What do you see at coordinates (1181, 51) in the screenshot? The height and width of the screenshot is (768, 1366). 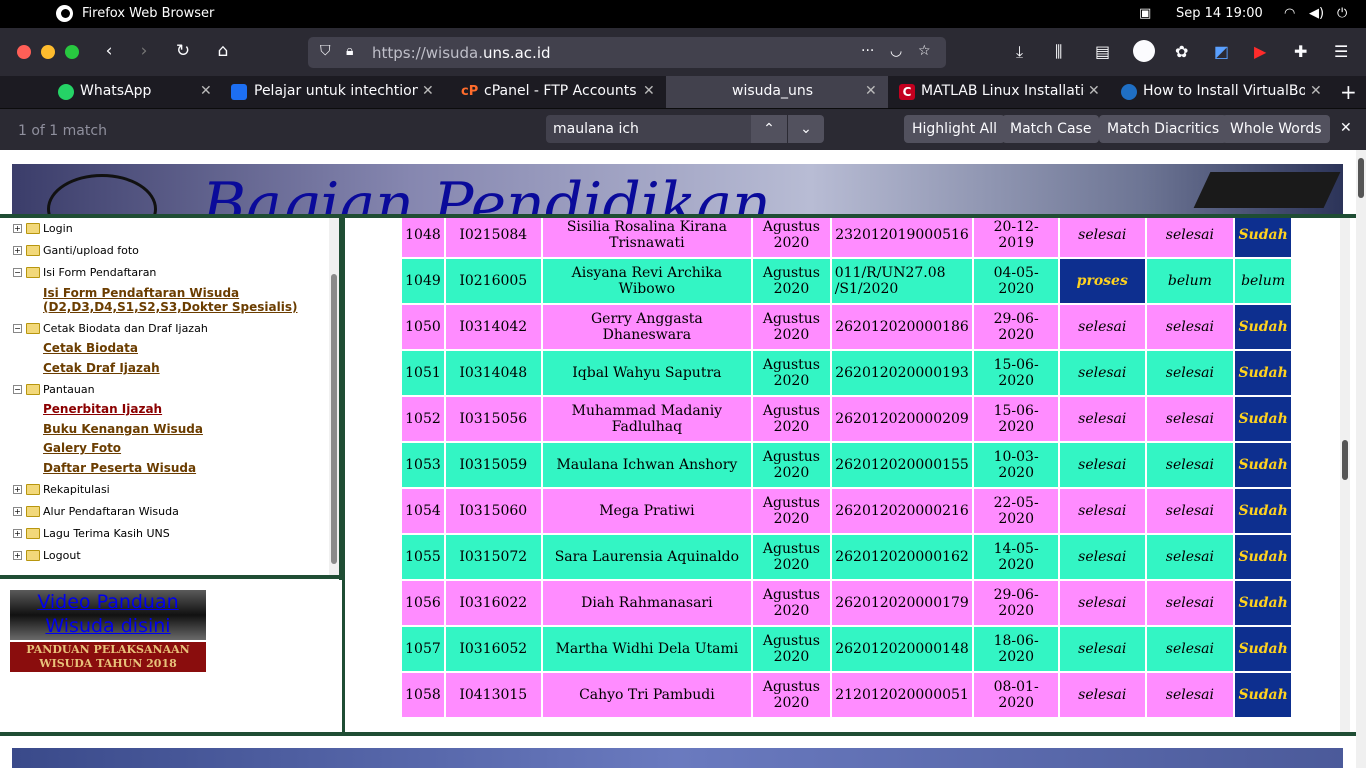 I see `extension-github-icon: ✿` at bounding box center [1181, 51].